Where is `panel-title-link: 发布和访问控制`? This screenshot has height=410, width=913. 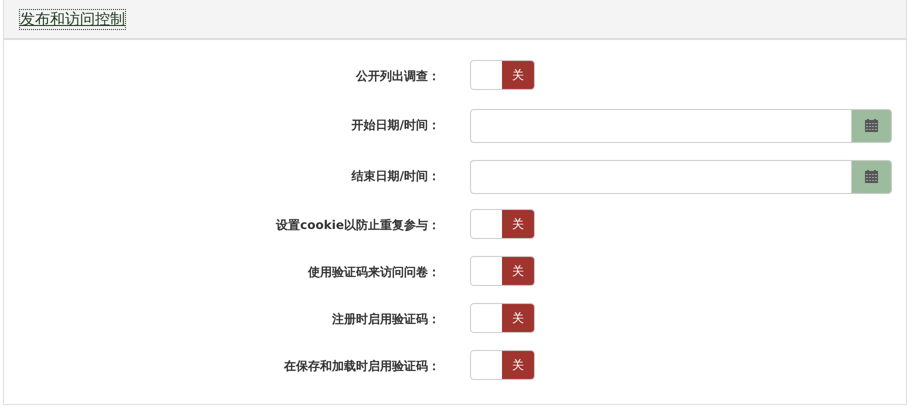 panel-title-link: 发布和访问控制 is located at coordinates (72, 19).